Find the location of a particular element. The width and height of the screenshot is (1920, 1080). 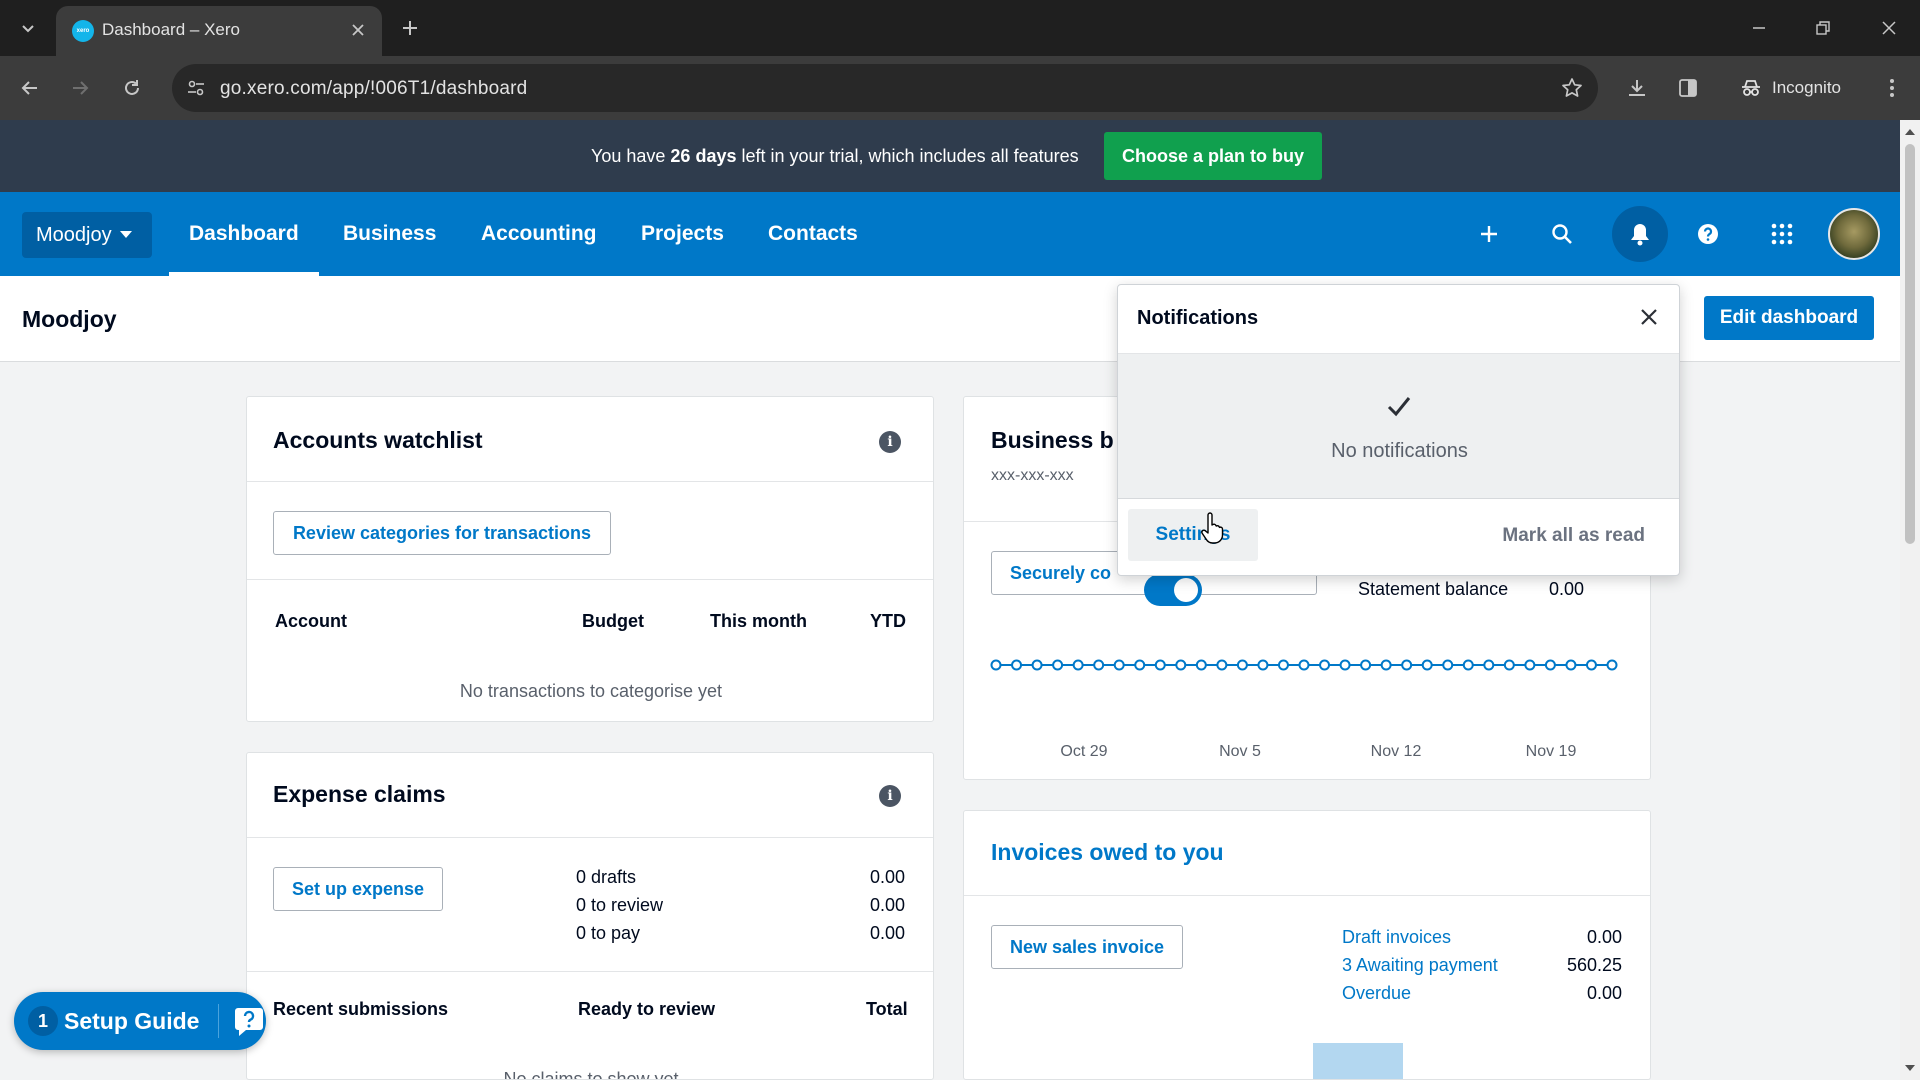

nav-projects: Projects is located at coordinates (682, 234).